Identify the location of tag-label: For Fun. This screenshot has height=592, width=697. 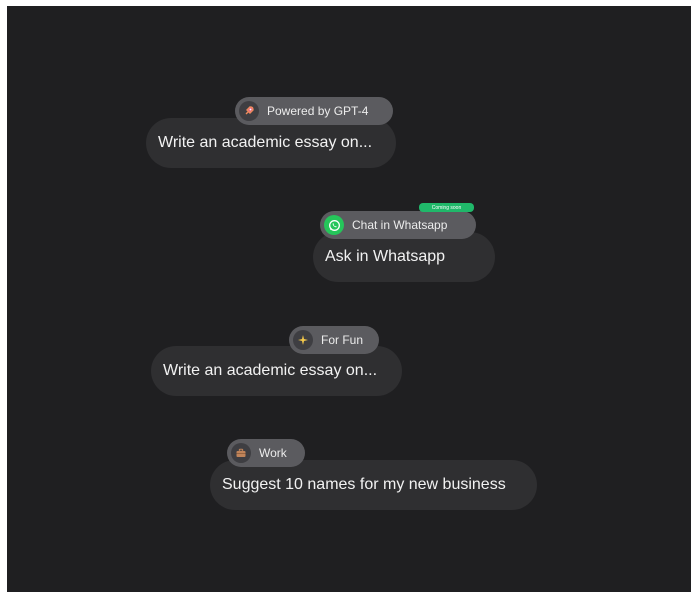
(342, 340).